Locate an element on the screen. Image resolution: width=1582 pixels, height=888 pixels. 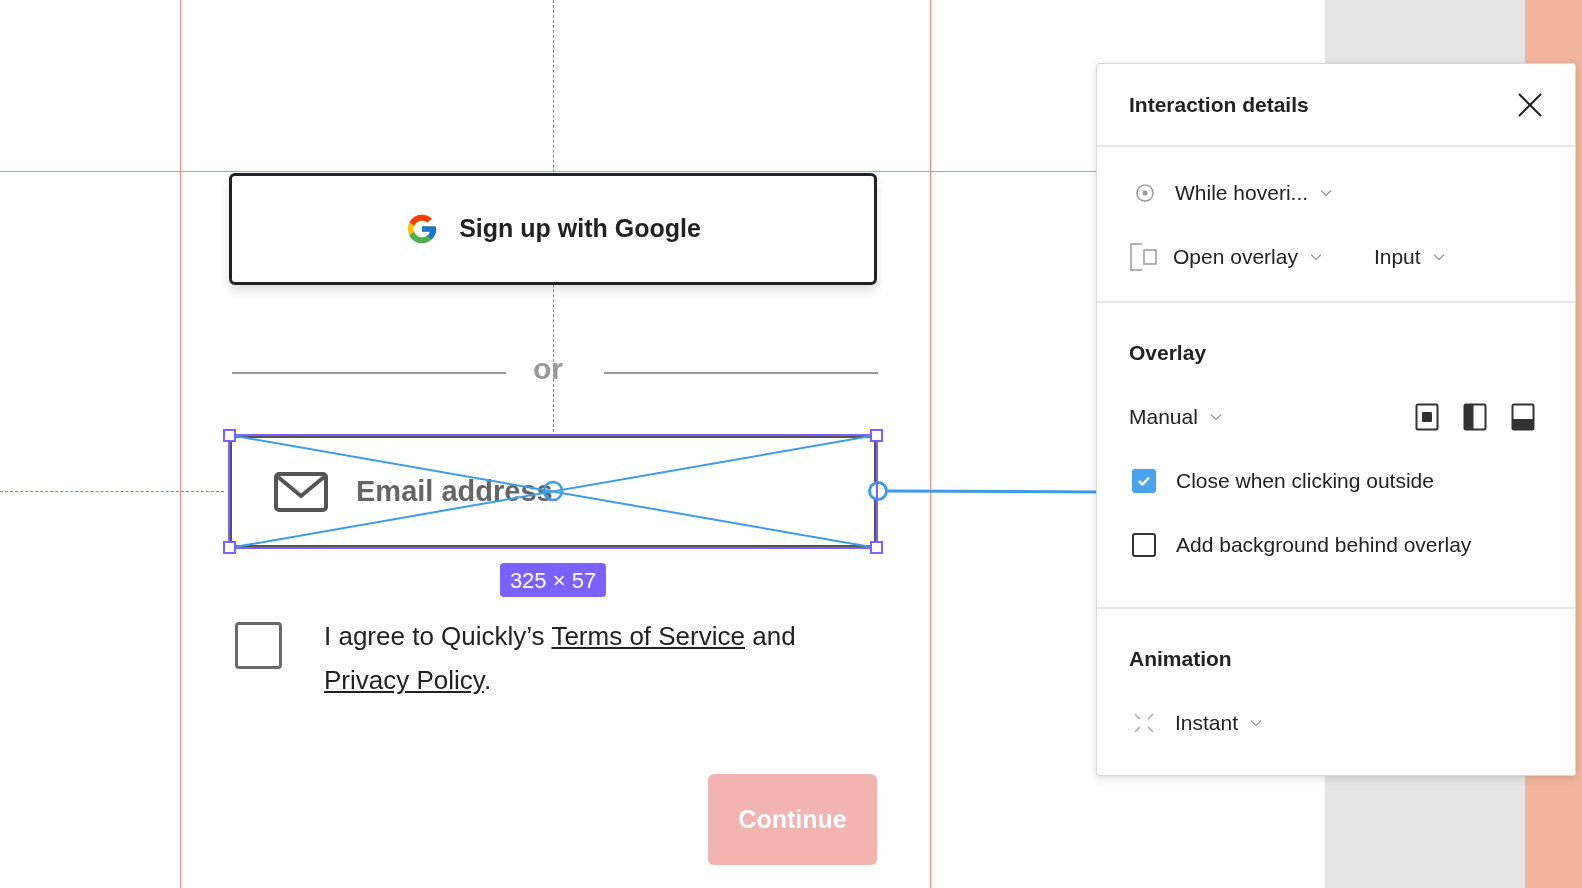
instant-transition-icon is located at coordinates (1144, 723).